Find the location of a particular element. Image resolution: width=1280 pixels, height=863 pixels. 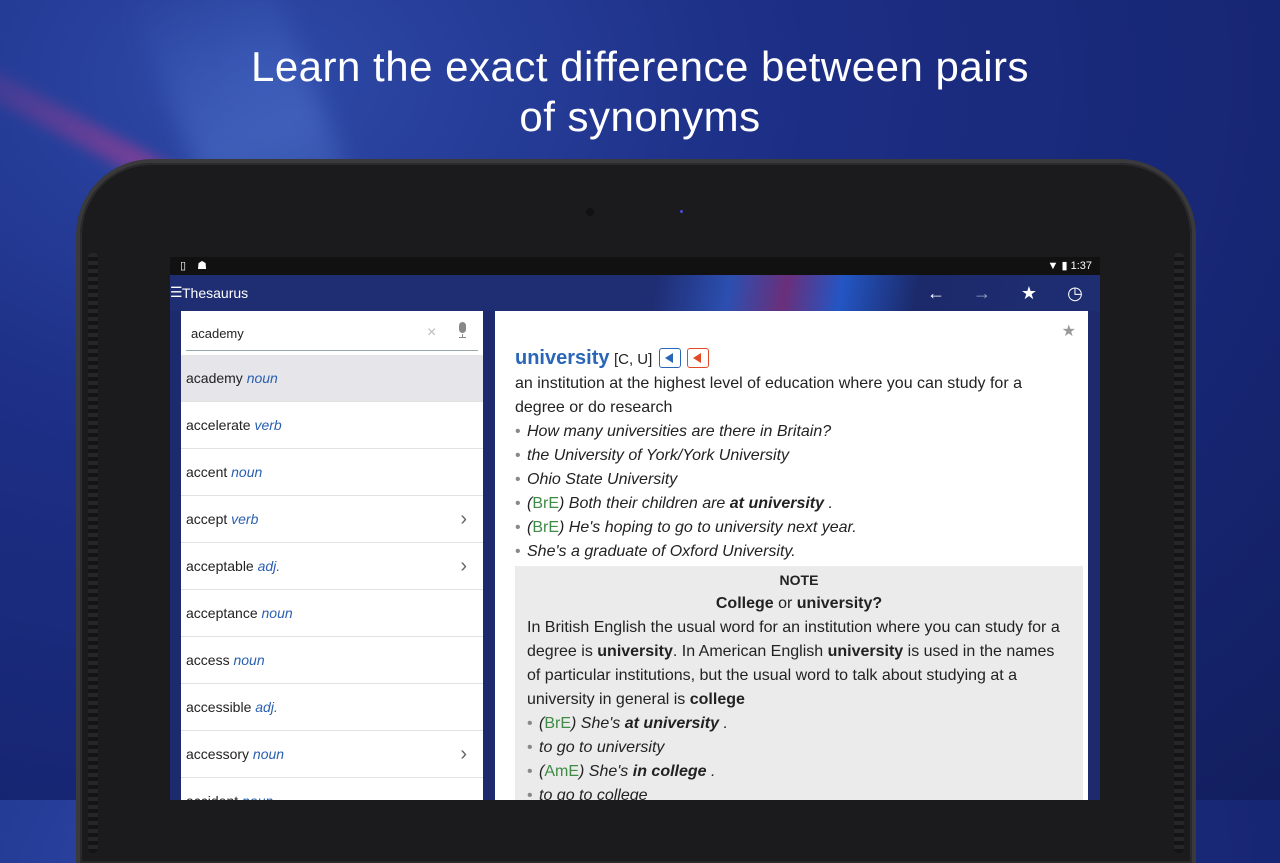

example-sentence: (BrE) She's at university . is located at coordinates (799, 724).